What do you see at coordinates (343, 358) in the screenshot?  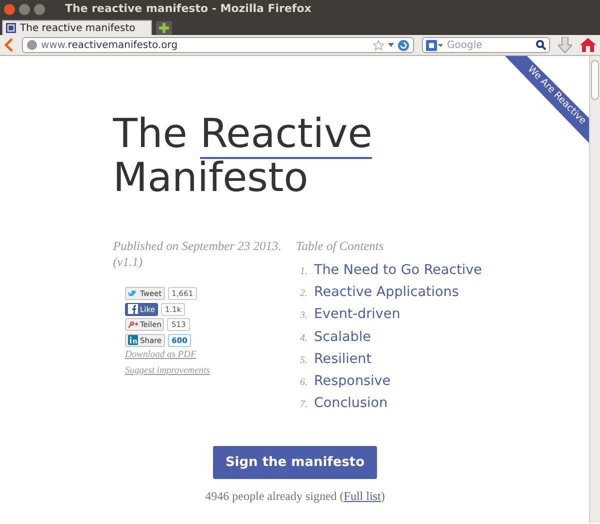 I see `toc-link: Resilient` at bounding box center [343, 358].